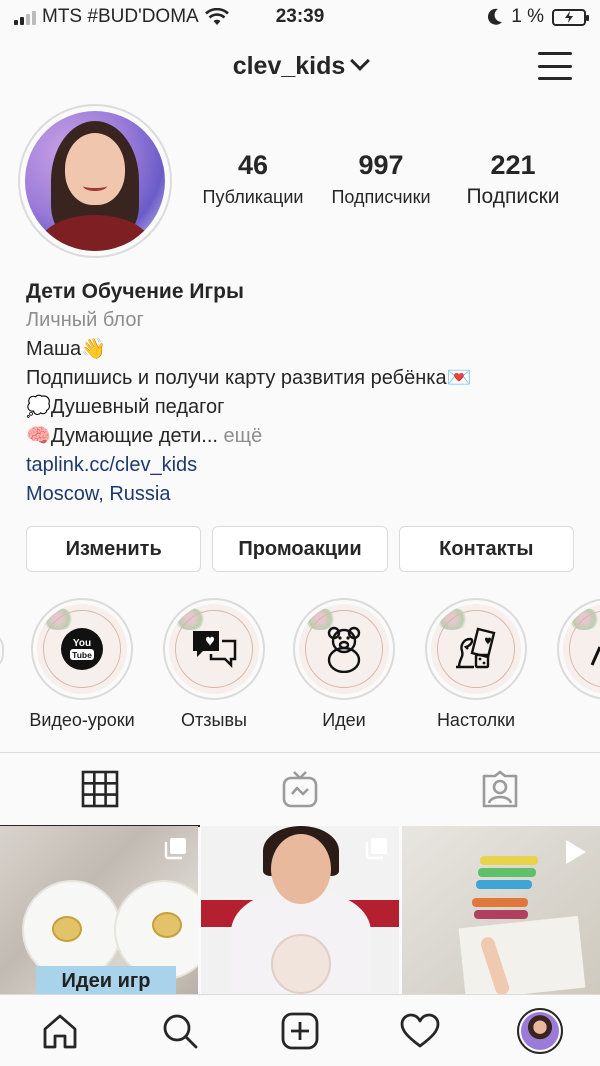  Describe the element at coordinates (66, 349) in the screenshot. I see `bio-line: Маша👋` at that location.